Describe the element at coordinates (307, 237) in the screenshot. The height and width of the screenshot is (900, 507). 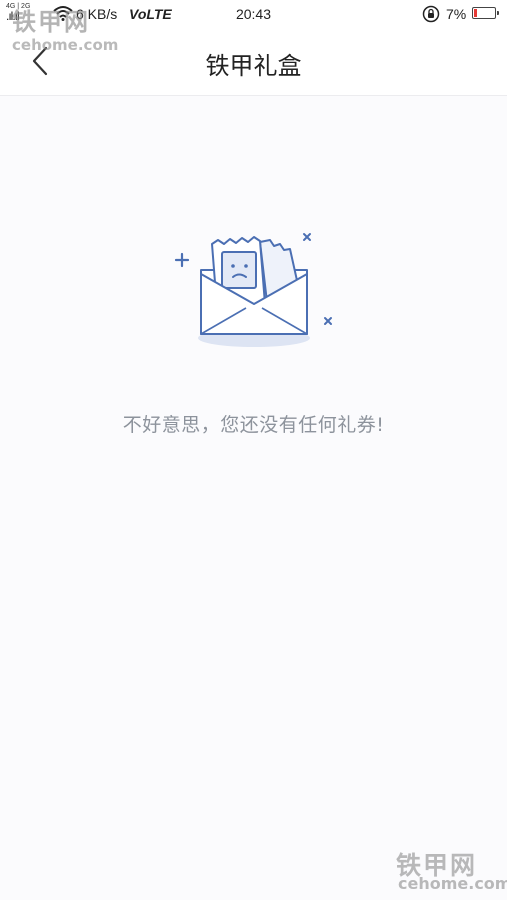
I see `x-sparkle-icon` at that location.